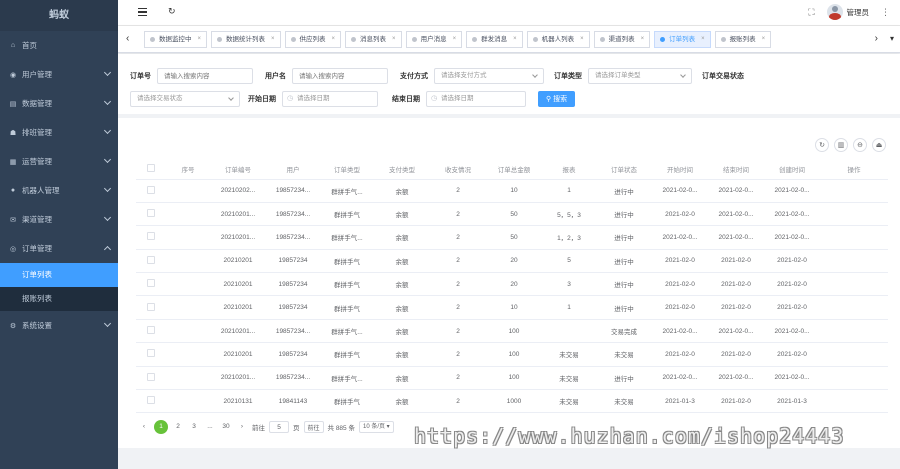 Image resolution: width=900 pixels, height=469 pixels. Describe the element at coordinates (313, 39) in the screenshot. I see `tag-item: 供应列表 ×` at that location.